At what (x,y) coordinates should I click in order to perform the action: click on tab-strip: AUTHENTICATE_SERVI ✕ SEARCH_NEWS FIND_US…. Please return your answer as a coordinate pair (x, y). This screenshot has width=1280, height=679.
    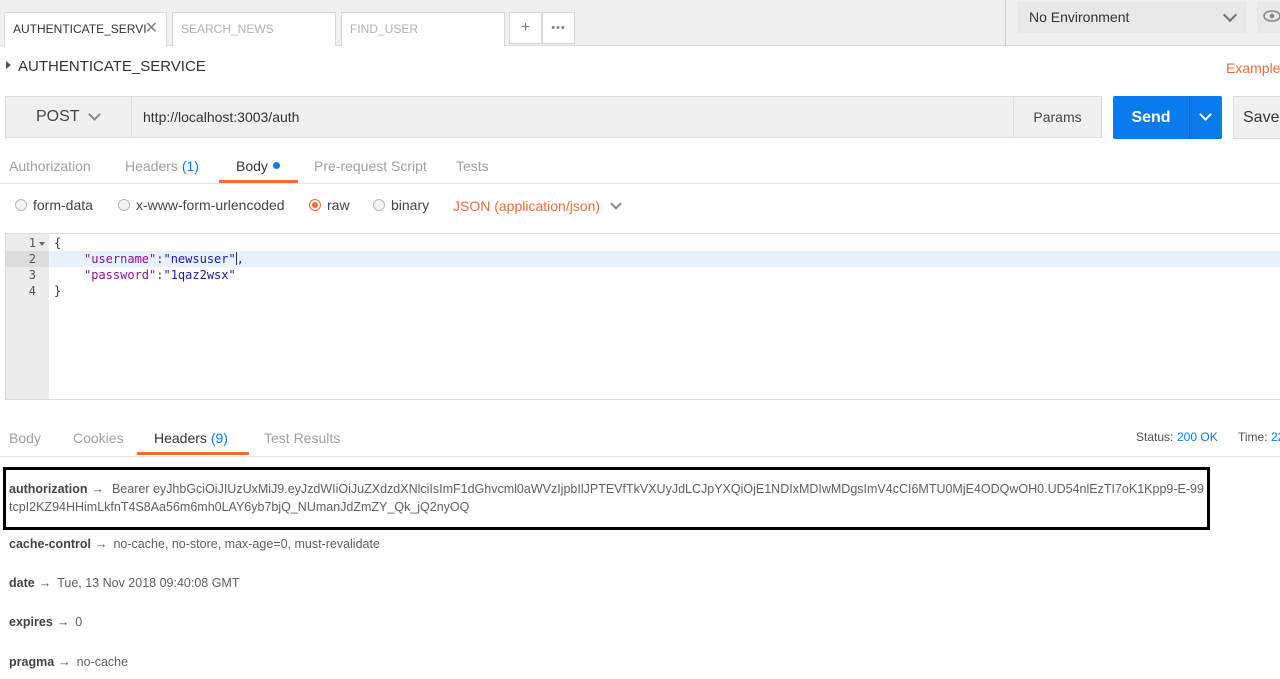
    Looking at the image, I should click on (640, 23).